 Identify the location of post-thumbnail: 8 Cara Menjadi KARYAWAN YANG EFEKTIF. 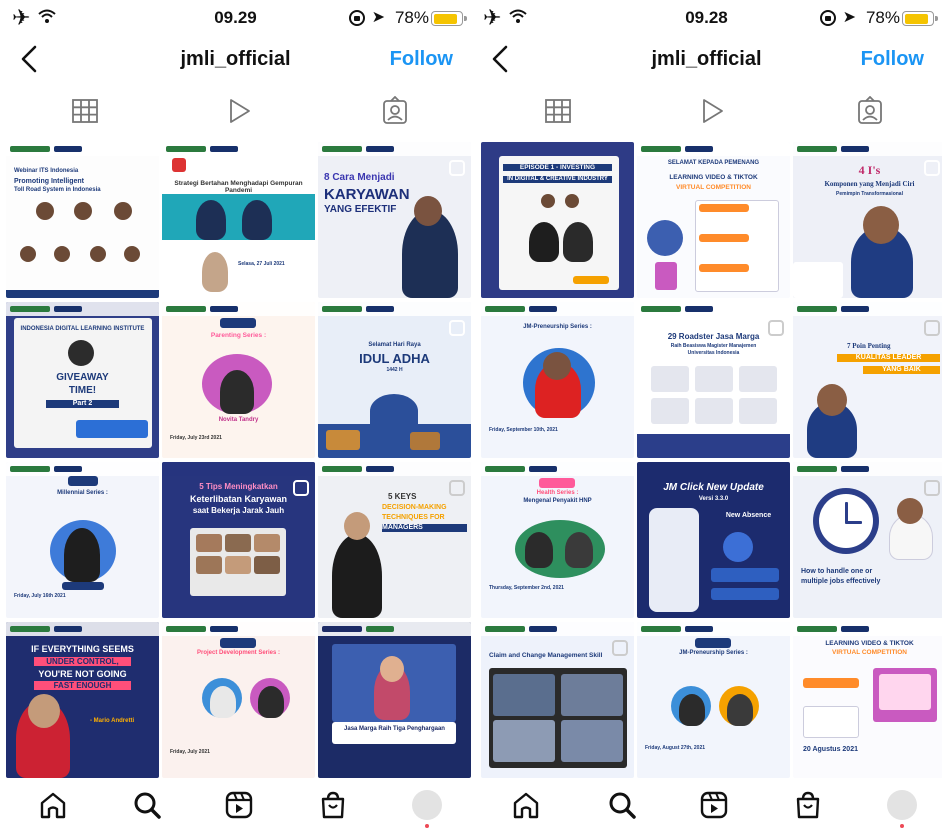
(394, 220).